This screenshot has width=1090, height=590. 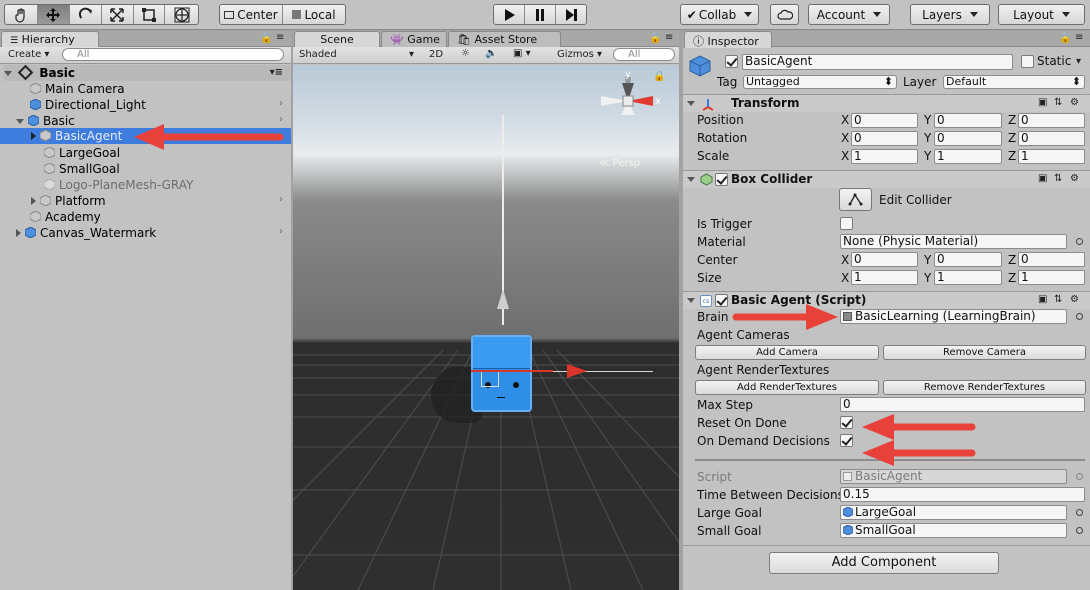 I want to click on y-axis-arrowhead, so click(x=503, y=299).